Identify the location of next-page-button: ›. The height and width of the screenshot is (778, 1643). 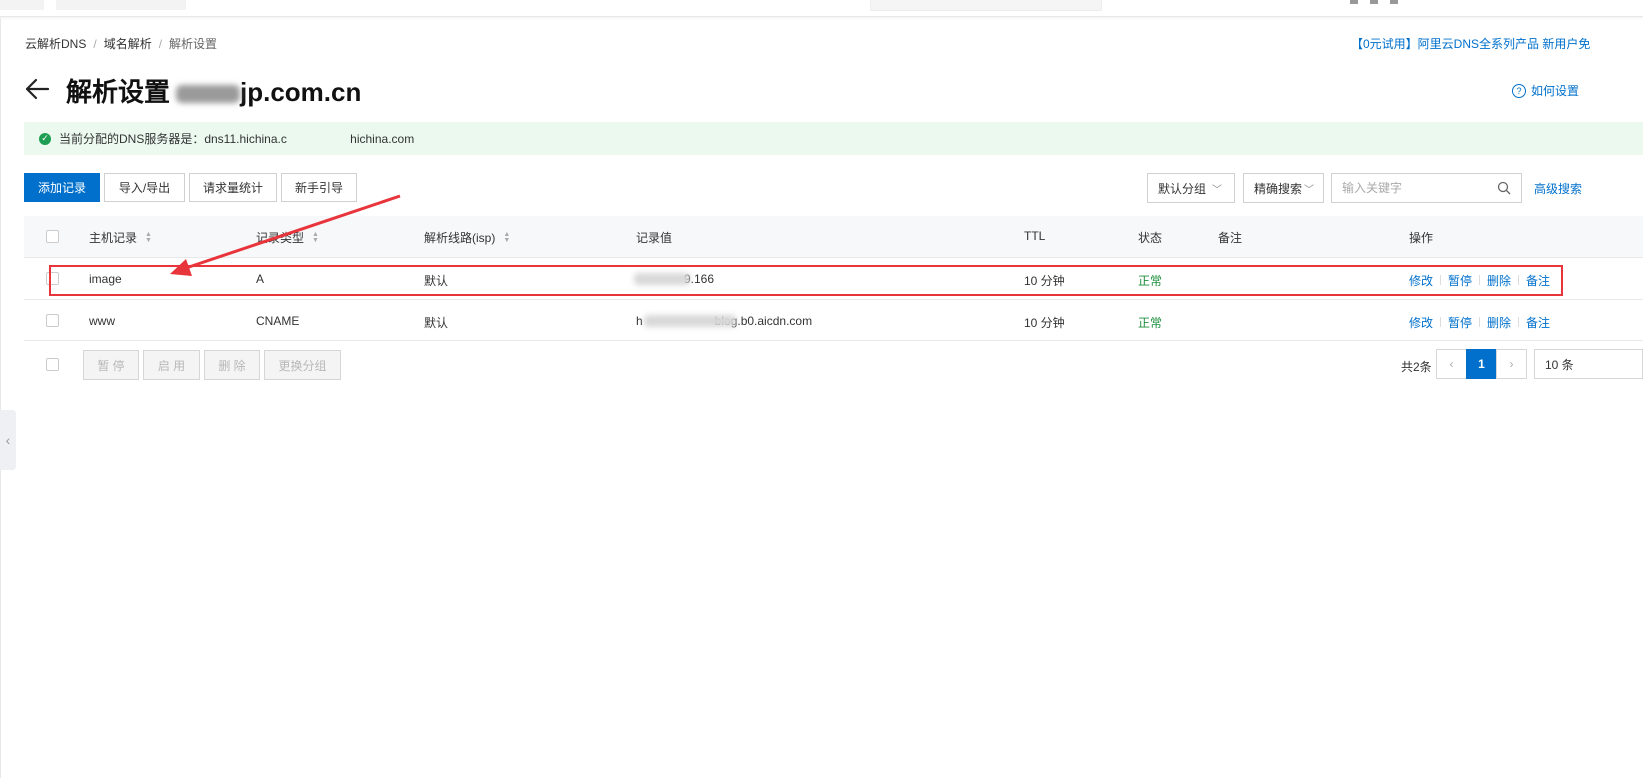
(1511, 364).